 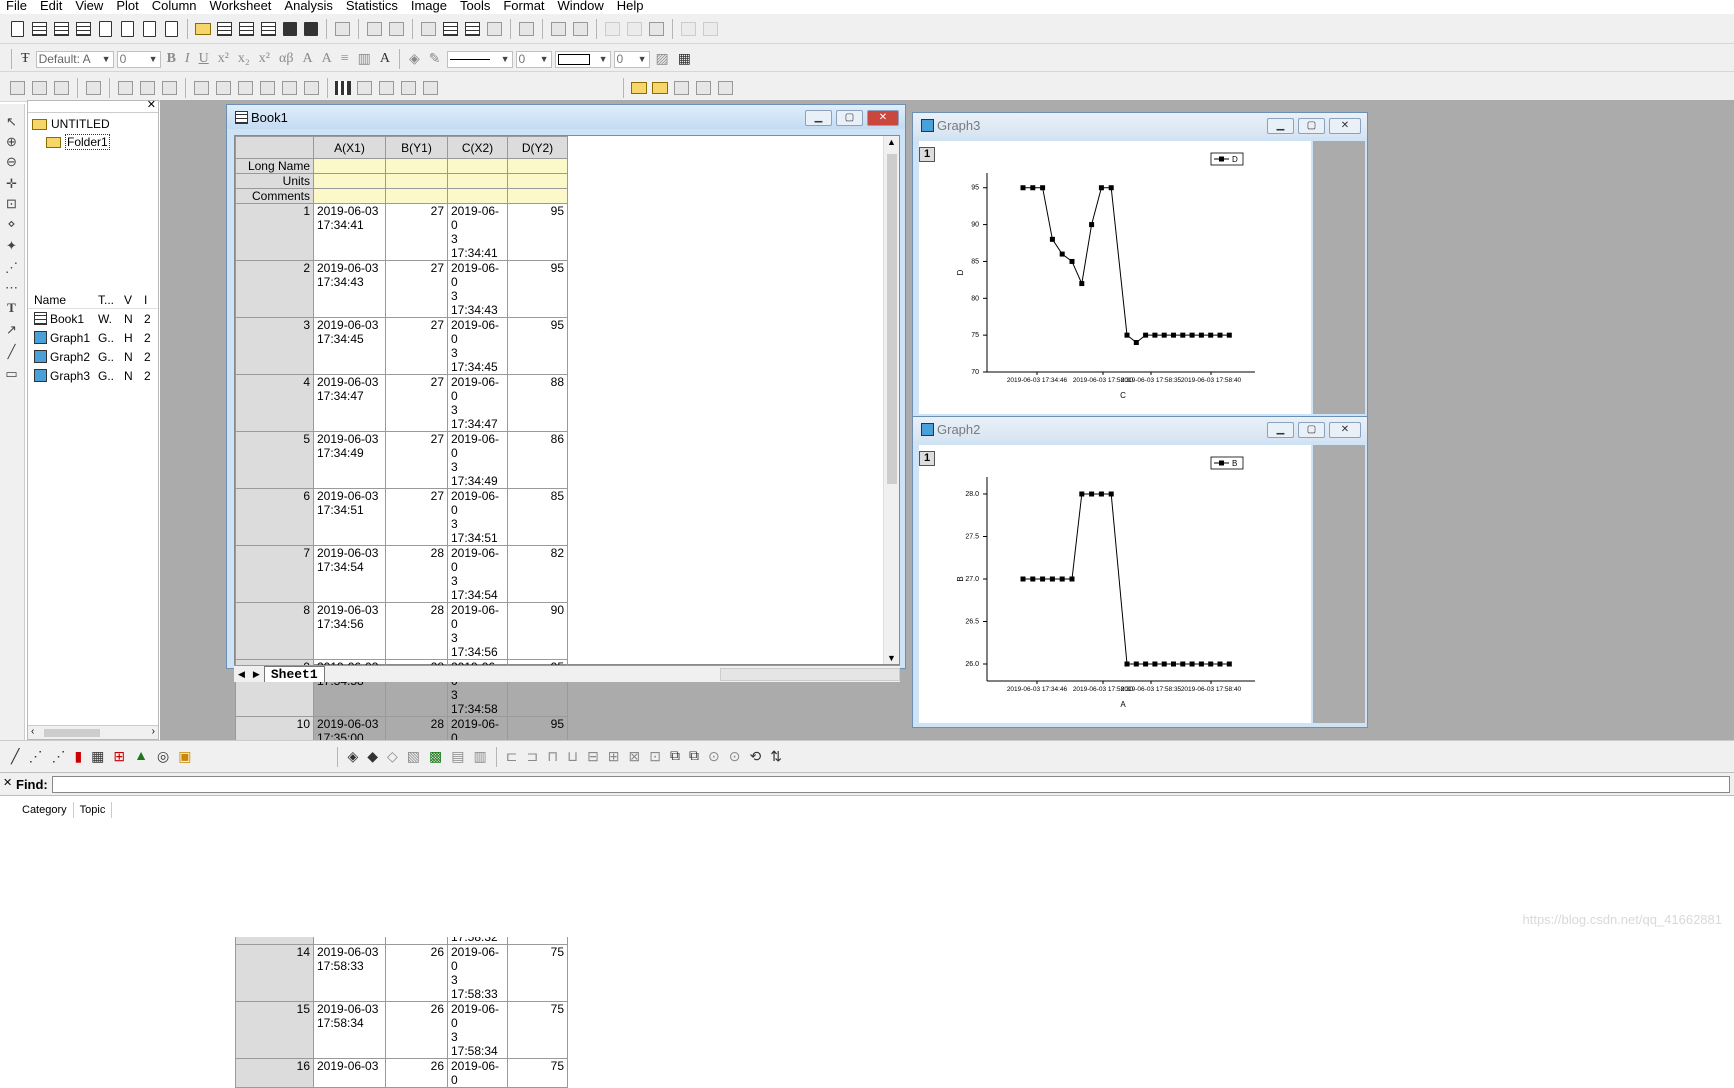 I want to click on paste-icon, so click(x=656, y=29).